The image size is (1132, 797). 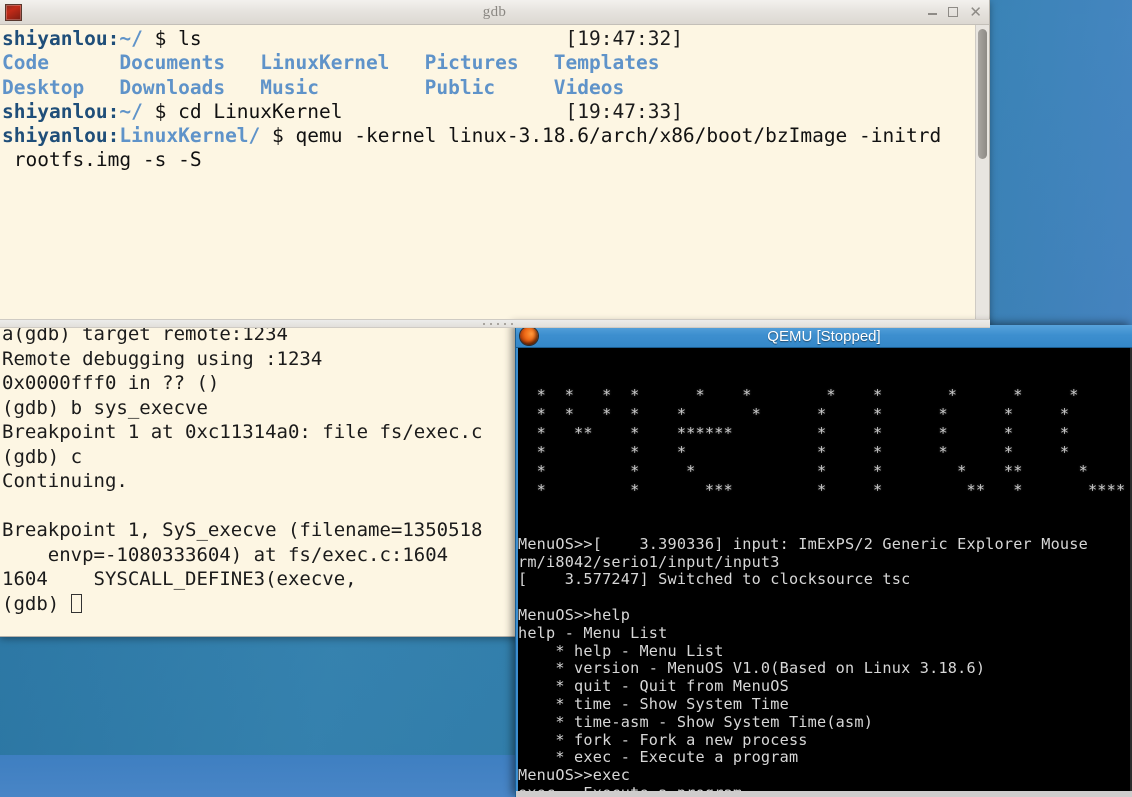 What do you see at coordinates (498, 323) in the screenshot?
I see `splitter-grip-dots` at bounding box center [498, 323].